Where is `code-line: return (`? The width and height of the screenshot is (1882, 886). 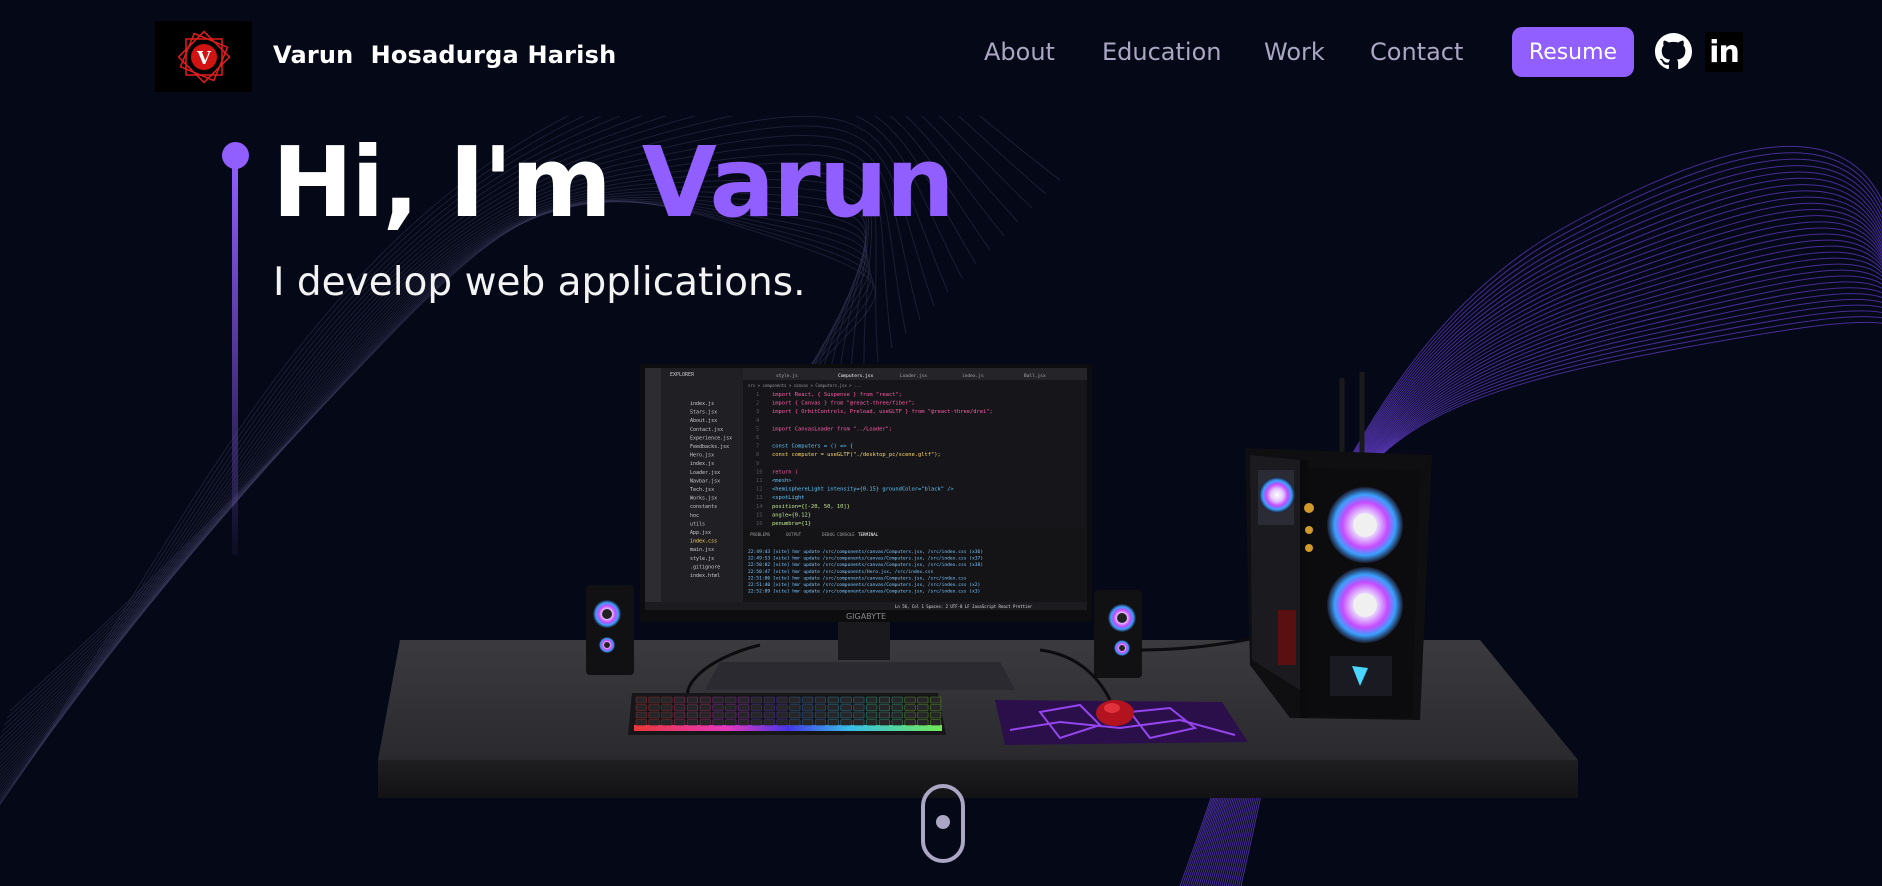
code-line: return ( is located at coordinates (785, 472).